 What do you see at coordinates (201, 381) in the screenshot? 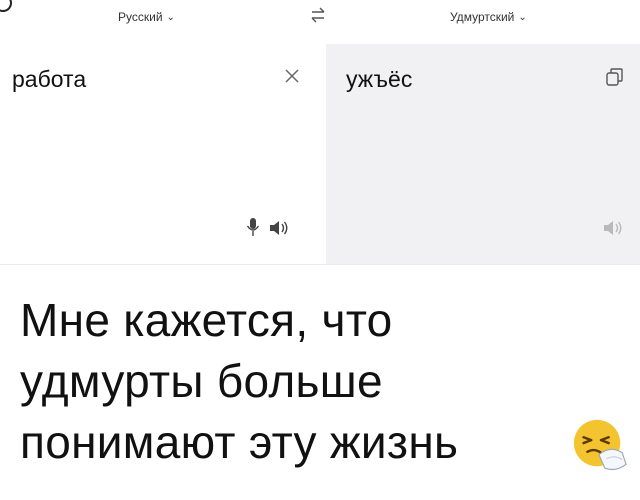
I see `caption-line-2: удмурты больше` at bounding box center [201, 381].